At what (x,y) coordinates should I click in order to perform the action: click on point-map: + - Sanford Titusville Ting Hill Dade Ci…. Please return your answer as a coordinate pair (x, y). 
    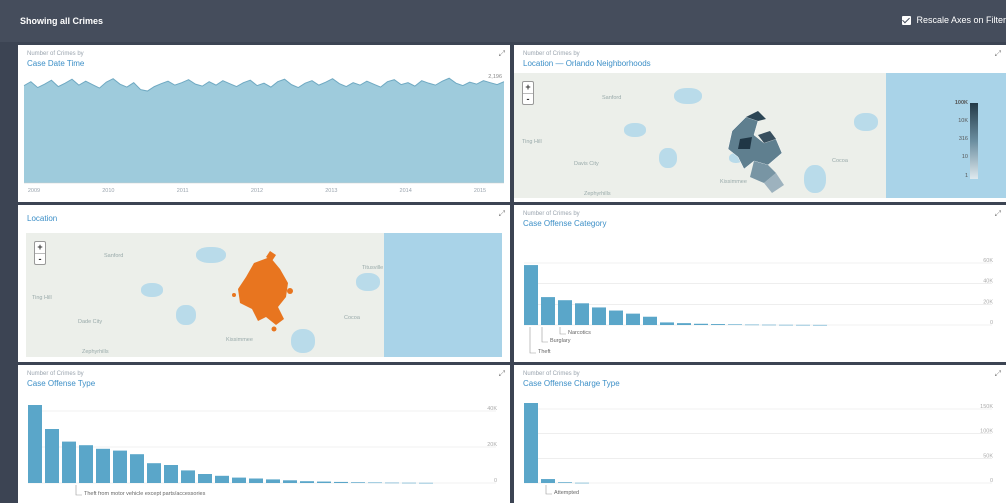
    Looking at the image, I should click on (264, 295).